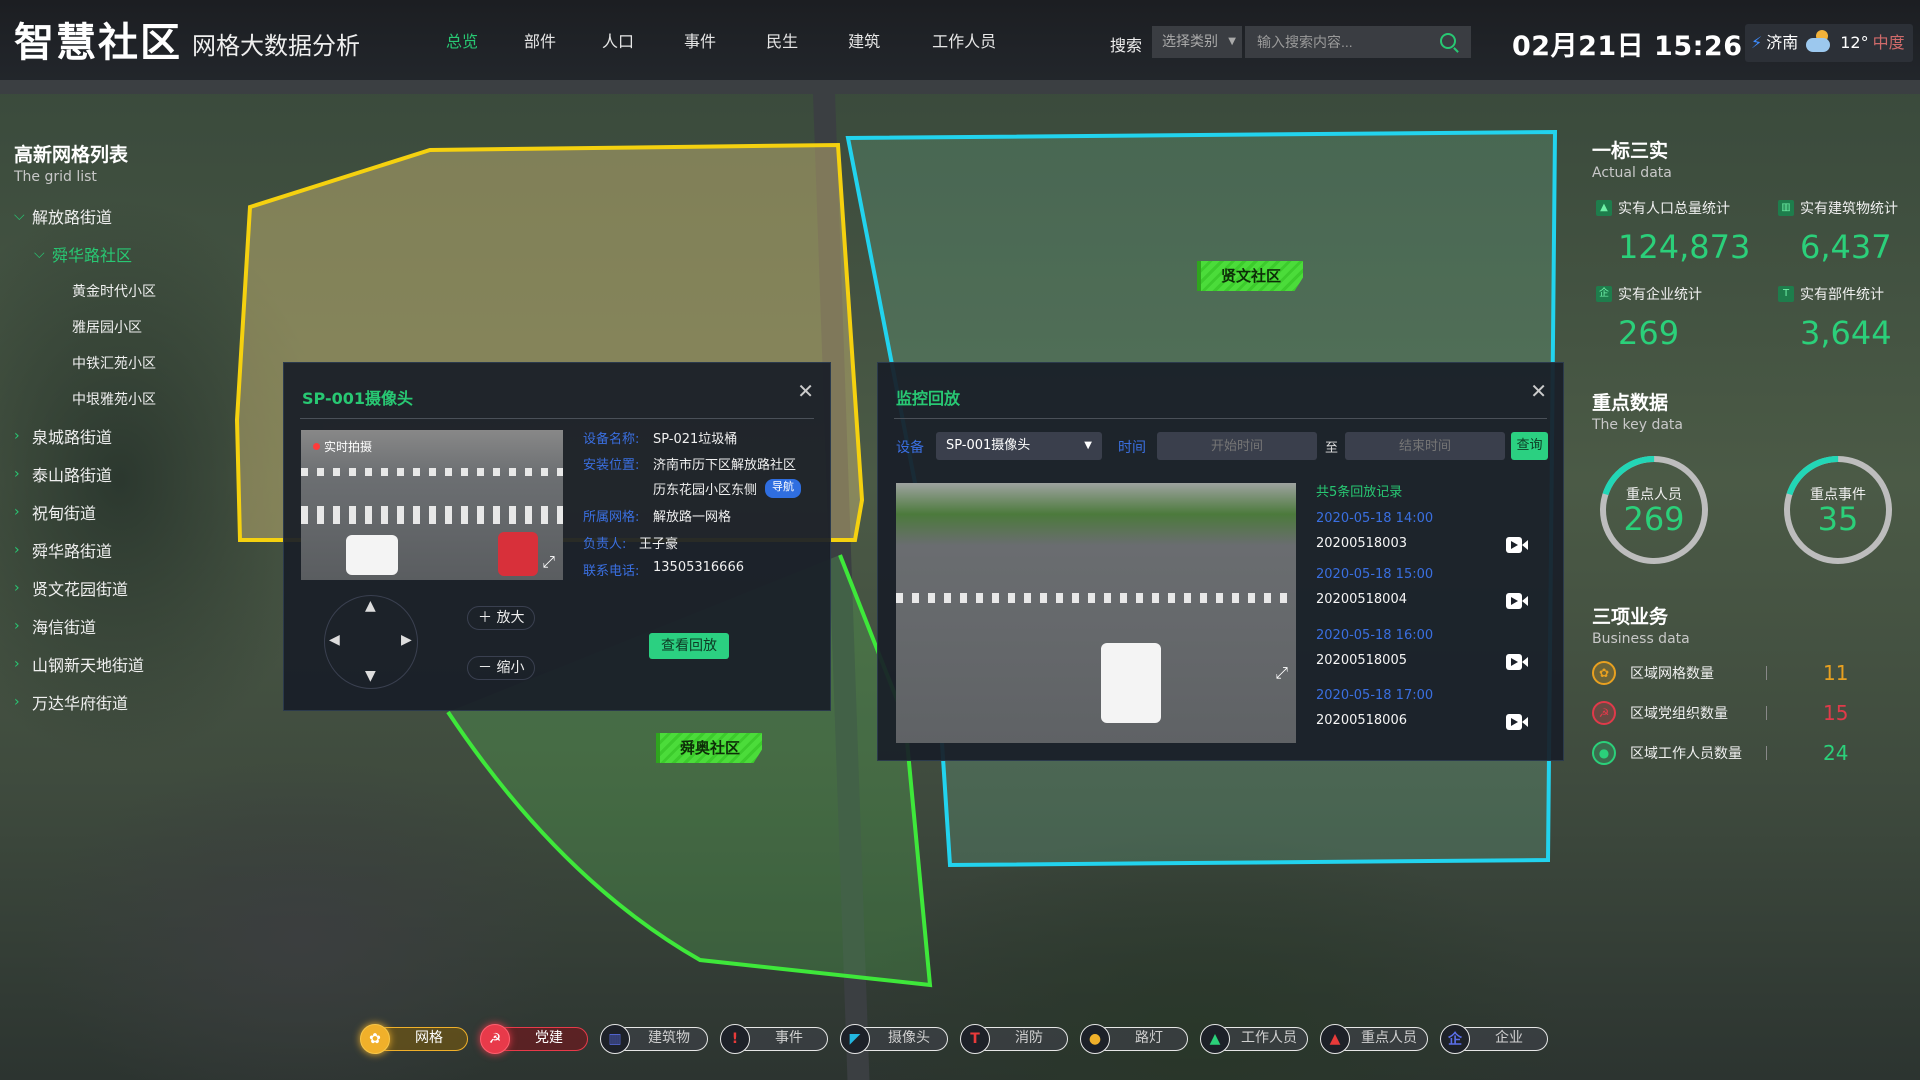  I want to click on business-row-grids: ✿ 区域网格数量 11, so click(1752, 673).